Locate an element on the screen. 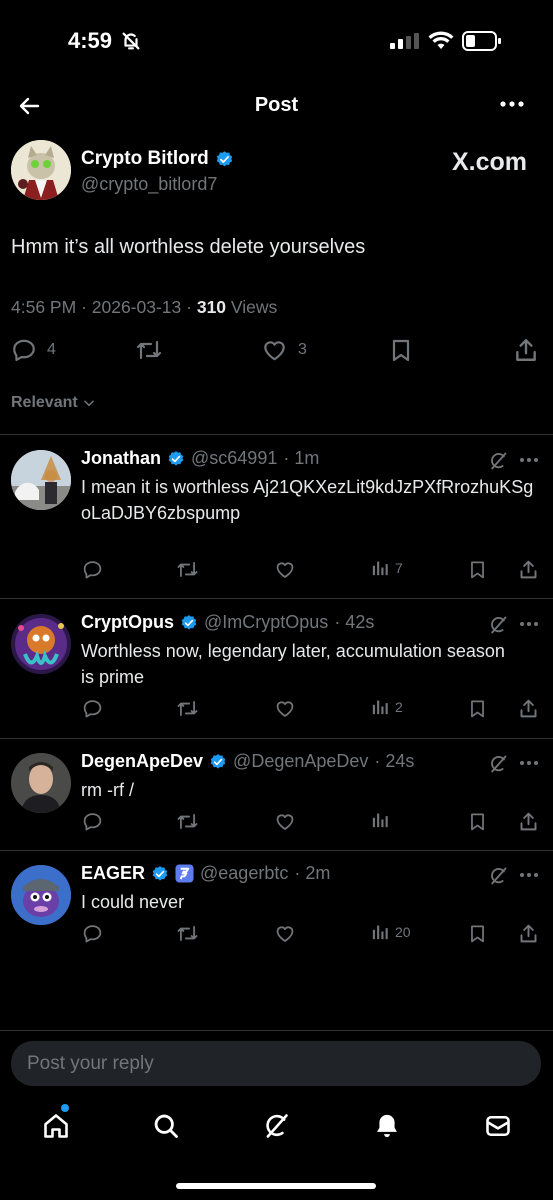  views-button: 2 is located at coordinates (387, 706).